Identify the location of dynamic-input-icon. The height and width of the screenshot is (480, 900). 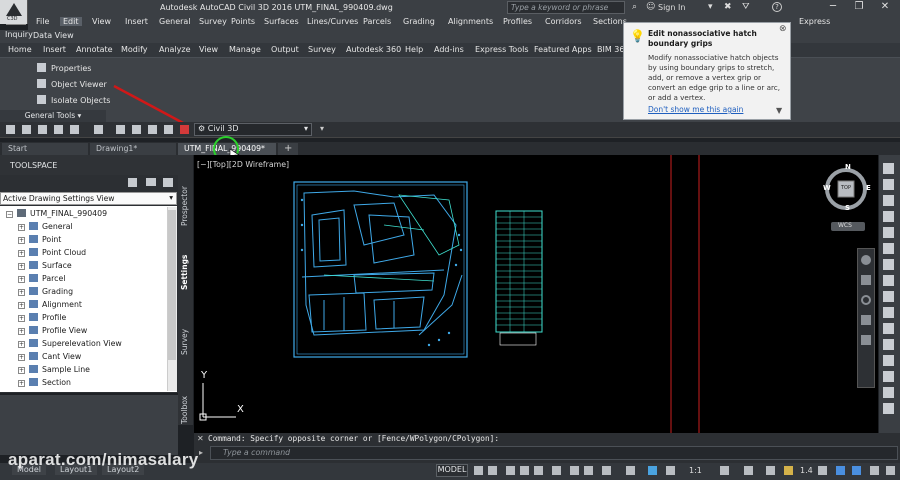
(524, 470).